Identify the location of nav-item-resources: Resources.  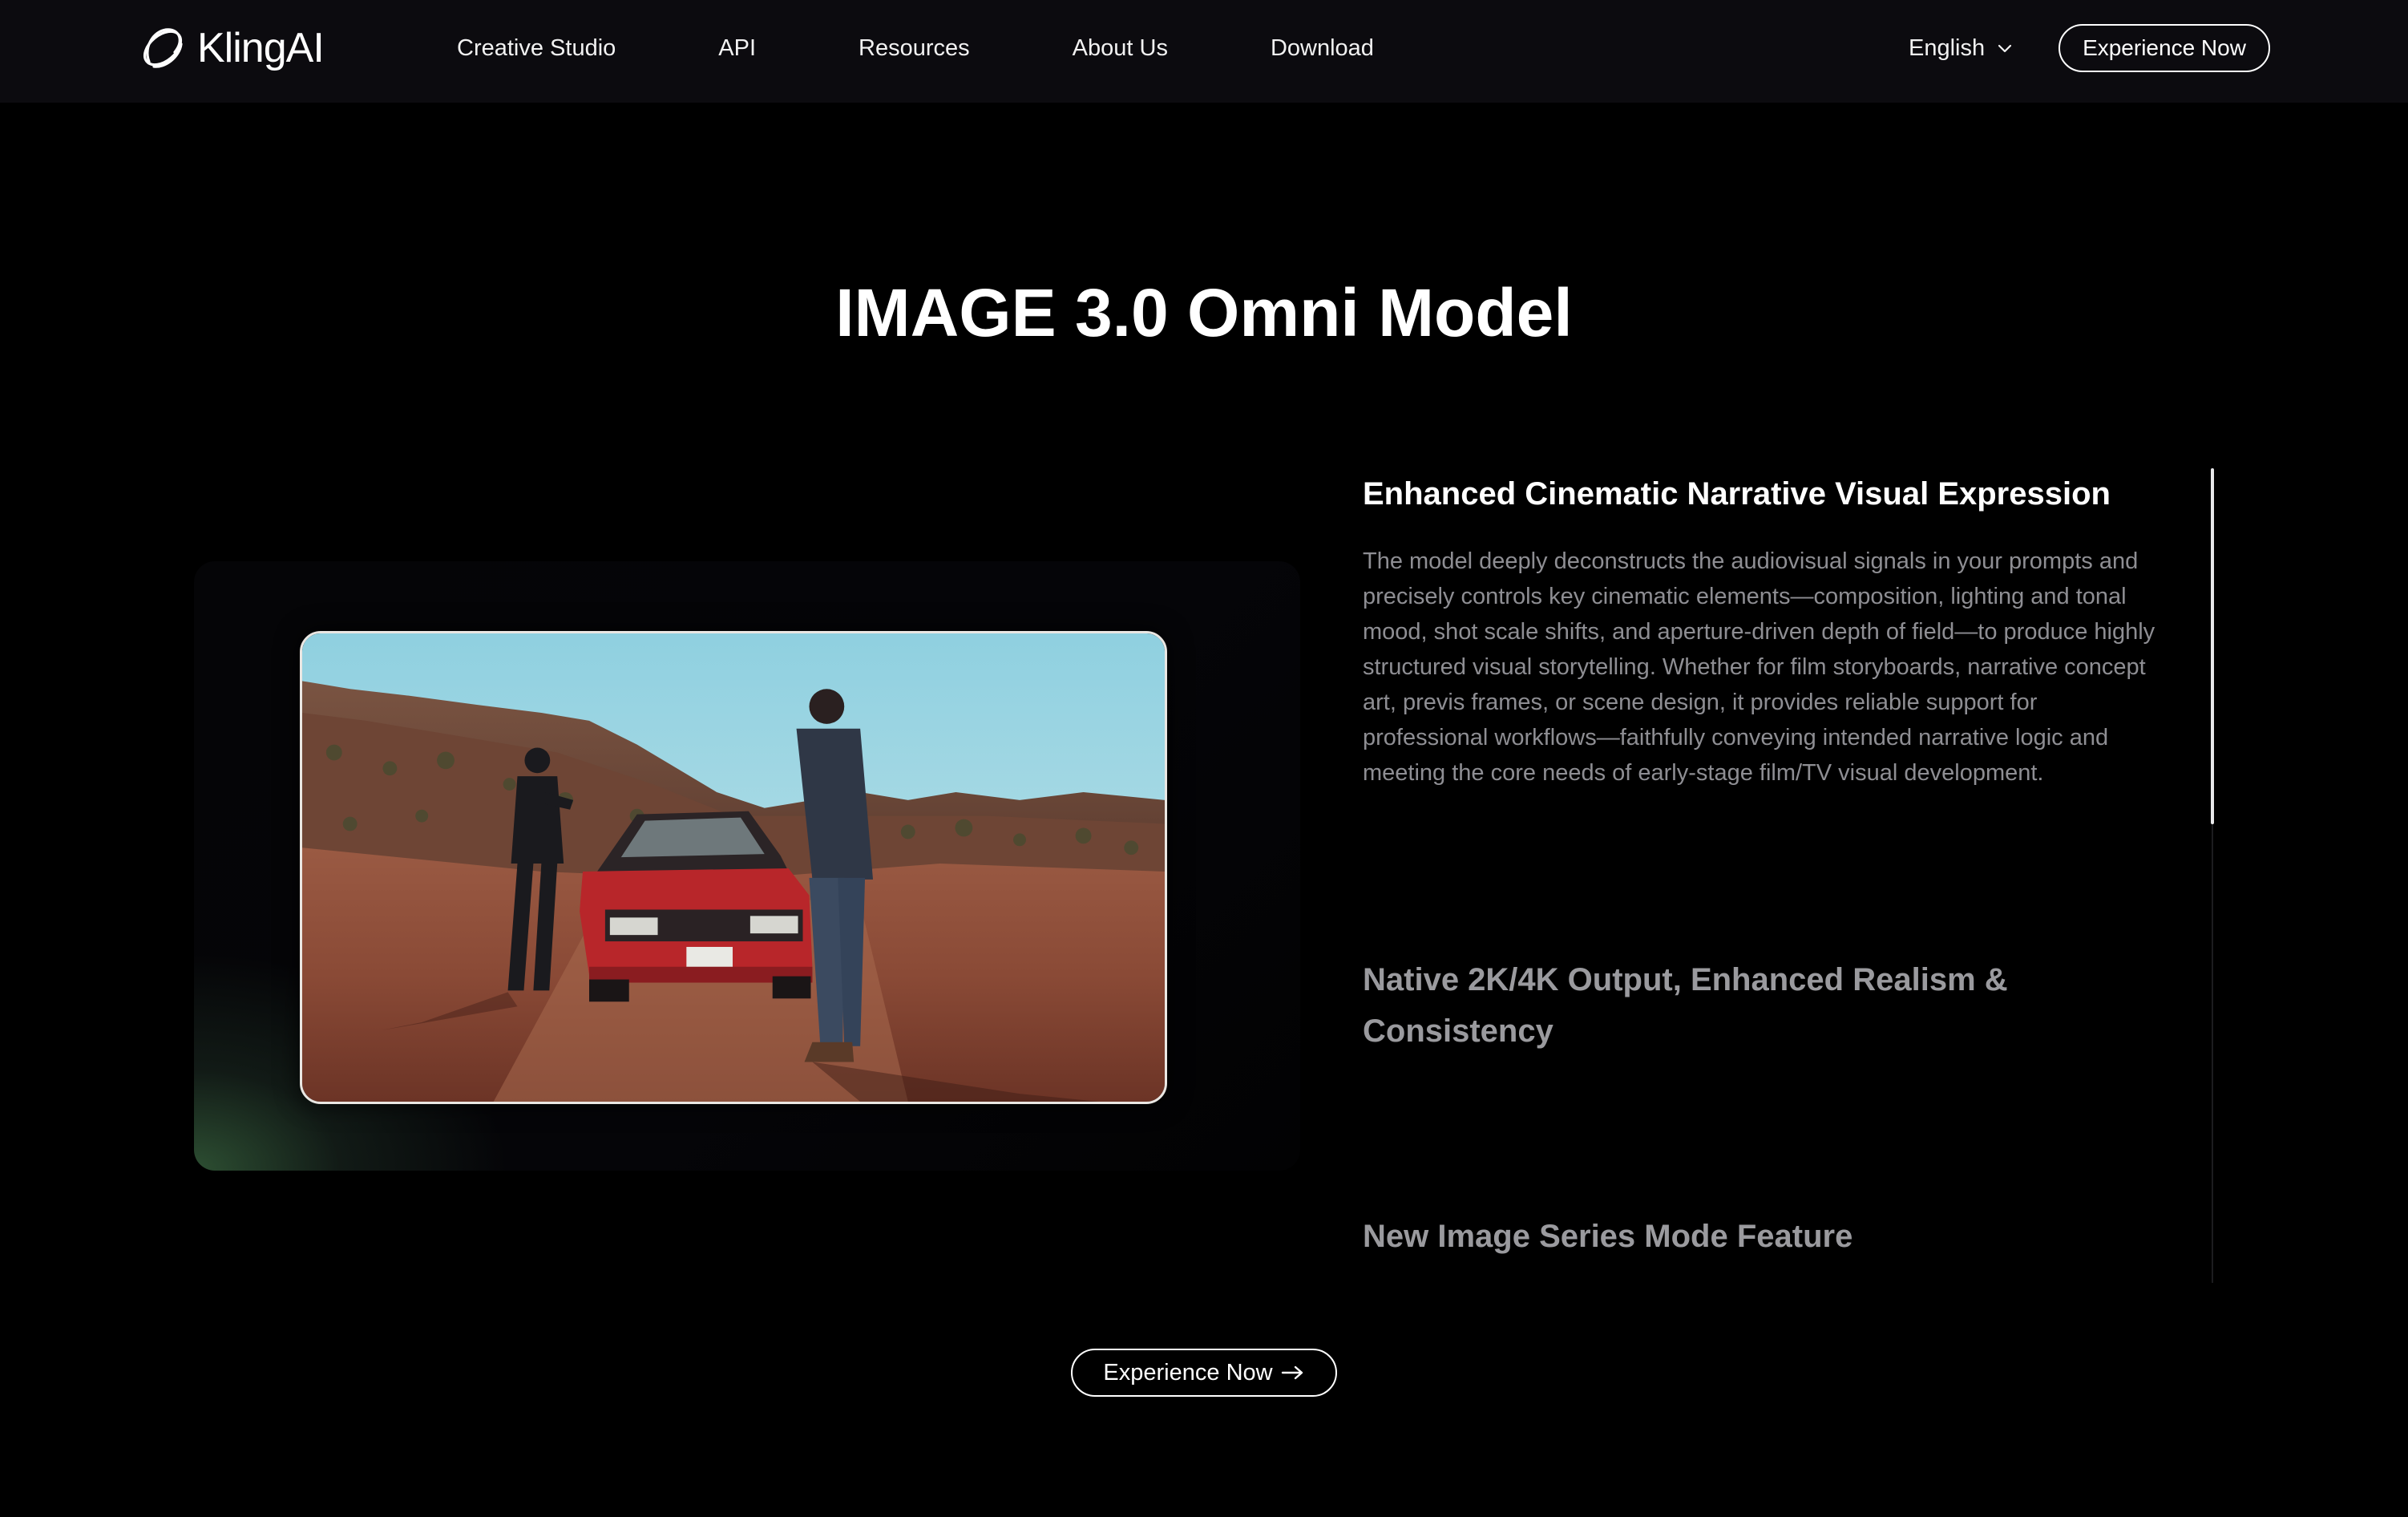
(914, 48).